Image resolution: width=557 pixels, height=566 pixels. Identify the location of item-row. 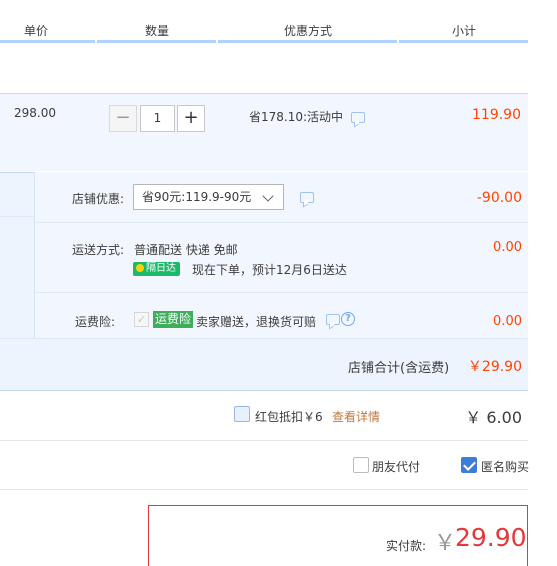
(264, 132).